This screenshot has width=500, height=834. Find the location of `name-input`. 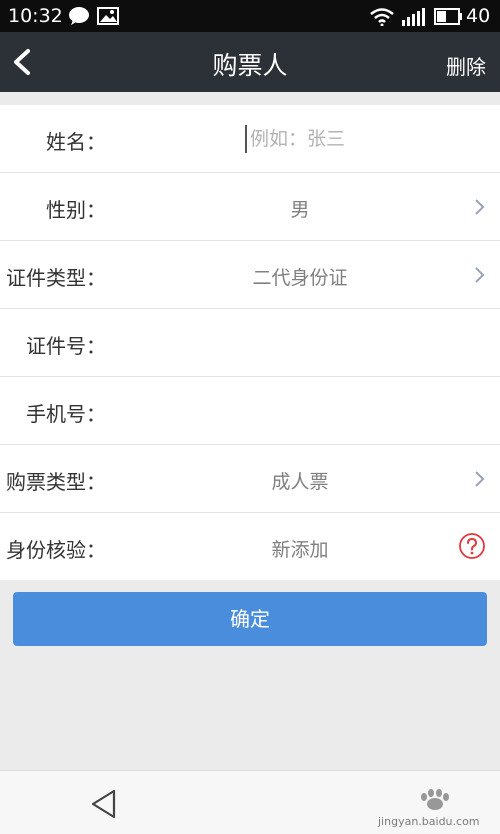

name-input is located at coordinates (347, 139).